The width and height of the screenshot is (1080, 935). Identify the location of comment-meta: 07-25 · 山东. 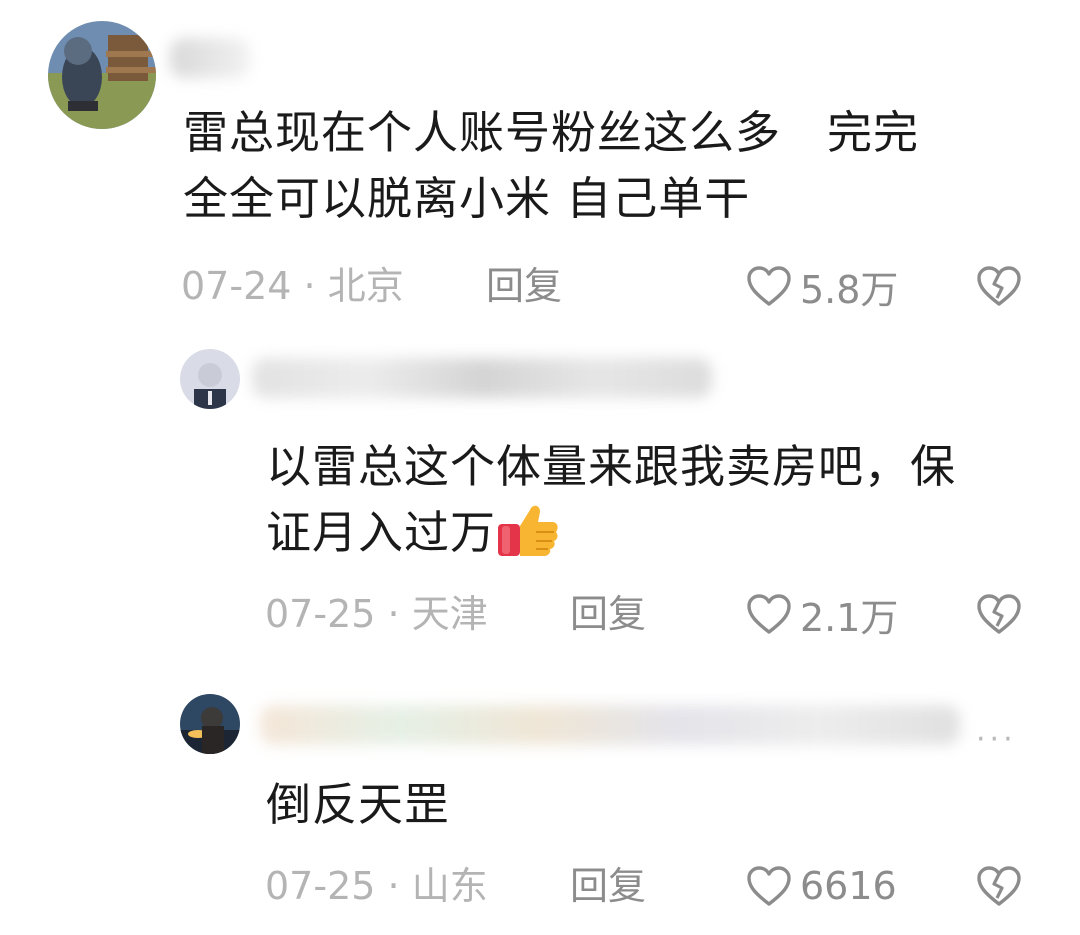
(376, 886).